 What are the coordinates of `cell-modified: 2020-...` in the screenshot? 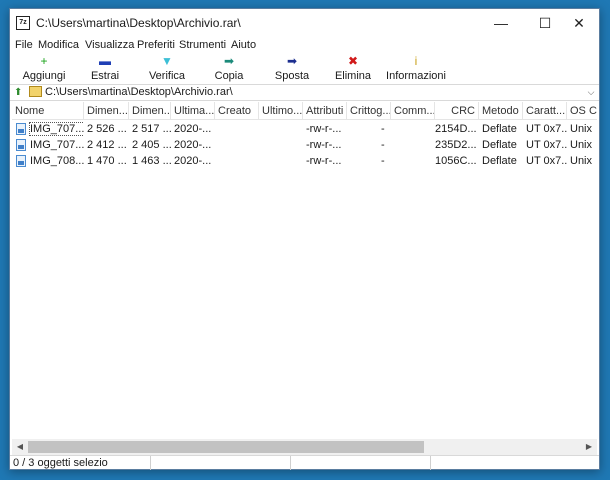 It's located at (193, 161).